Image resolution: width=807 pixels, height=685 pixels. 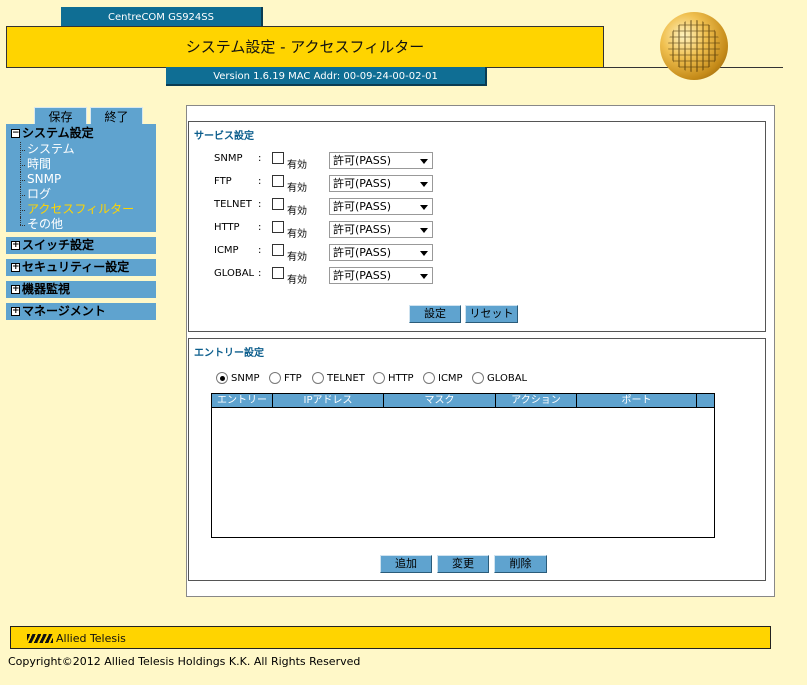 I want to click on radio-ftp, so click(x=275, y=378).